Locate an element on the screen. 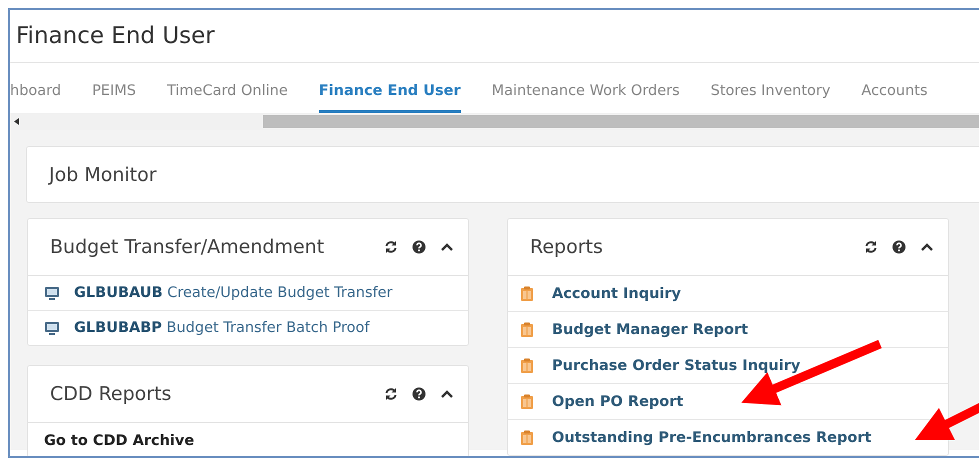  panel-title: Budget Transfer/Amendment is located at coordinates (188, 247).